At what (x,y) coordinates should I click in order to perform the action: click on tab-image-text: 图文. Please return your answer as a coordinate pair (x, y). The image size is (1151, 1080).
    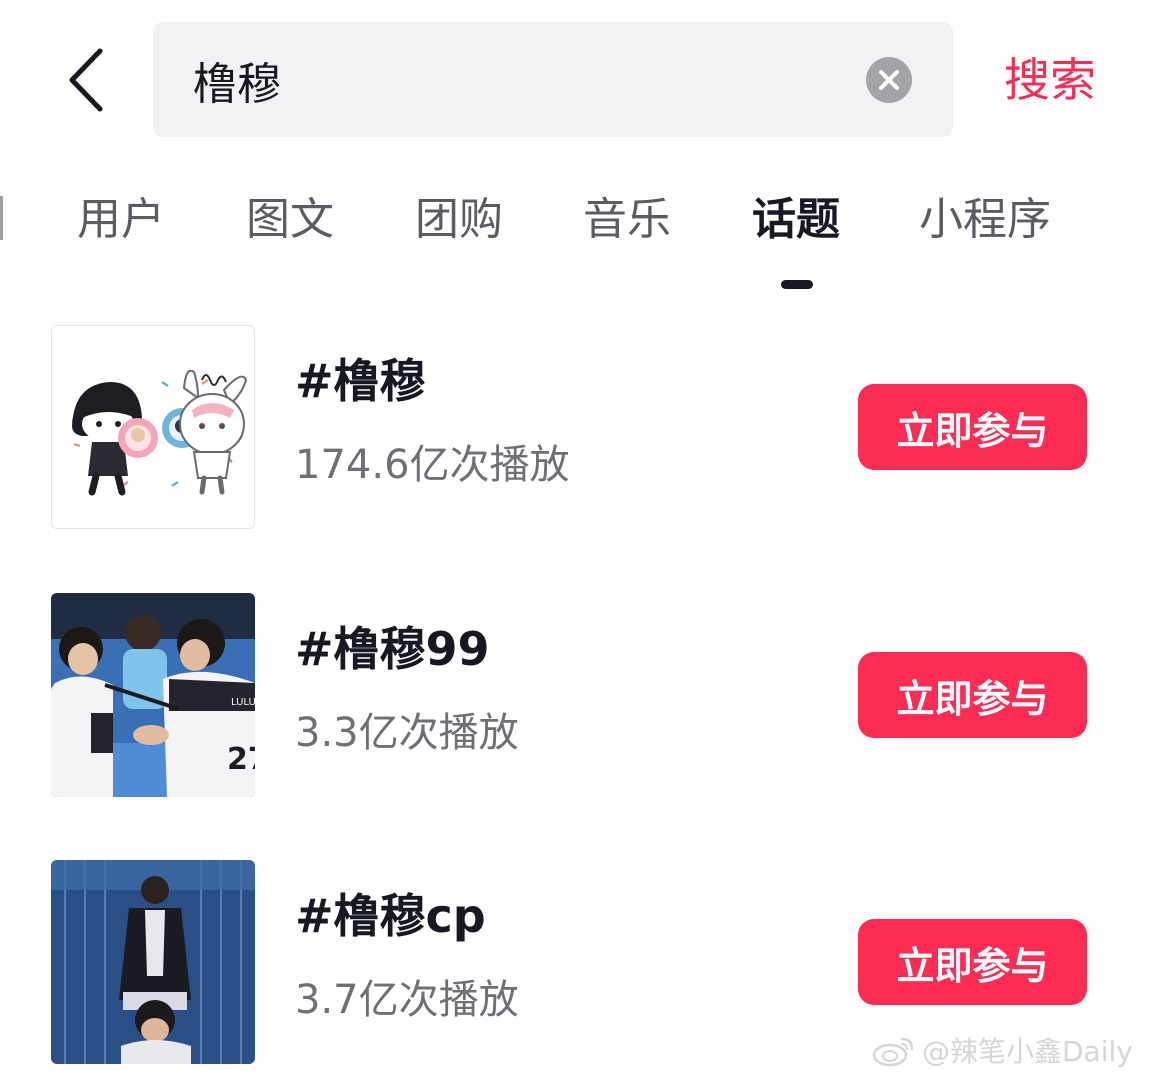
    Looking at the image, I should click on (290, 220).